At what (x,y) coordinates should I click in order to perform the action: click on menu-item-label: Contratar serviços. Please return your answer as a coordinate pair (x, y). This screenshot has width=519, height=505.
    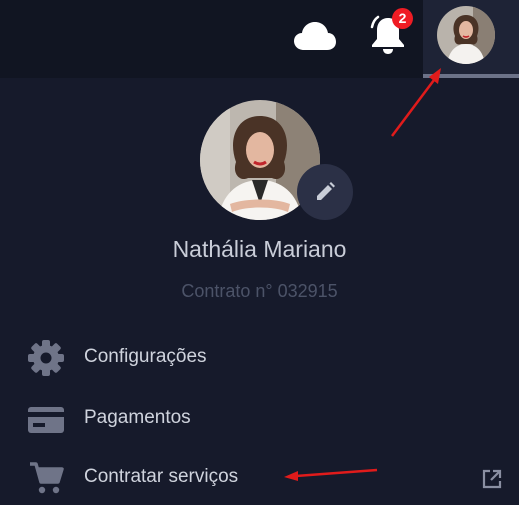
    Looking at the image, I should click on (161, 476).